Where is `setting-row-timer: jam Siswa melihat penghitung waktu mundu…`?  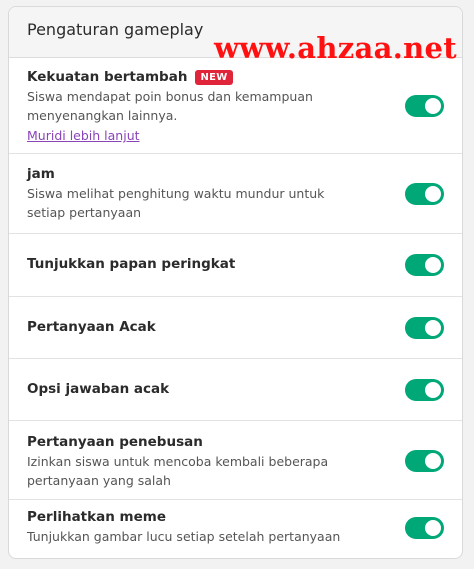
setting-row-timer: jam Siswa melihat penghitung waktu mundu… is located at coordinates (235, 194).